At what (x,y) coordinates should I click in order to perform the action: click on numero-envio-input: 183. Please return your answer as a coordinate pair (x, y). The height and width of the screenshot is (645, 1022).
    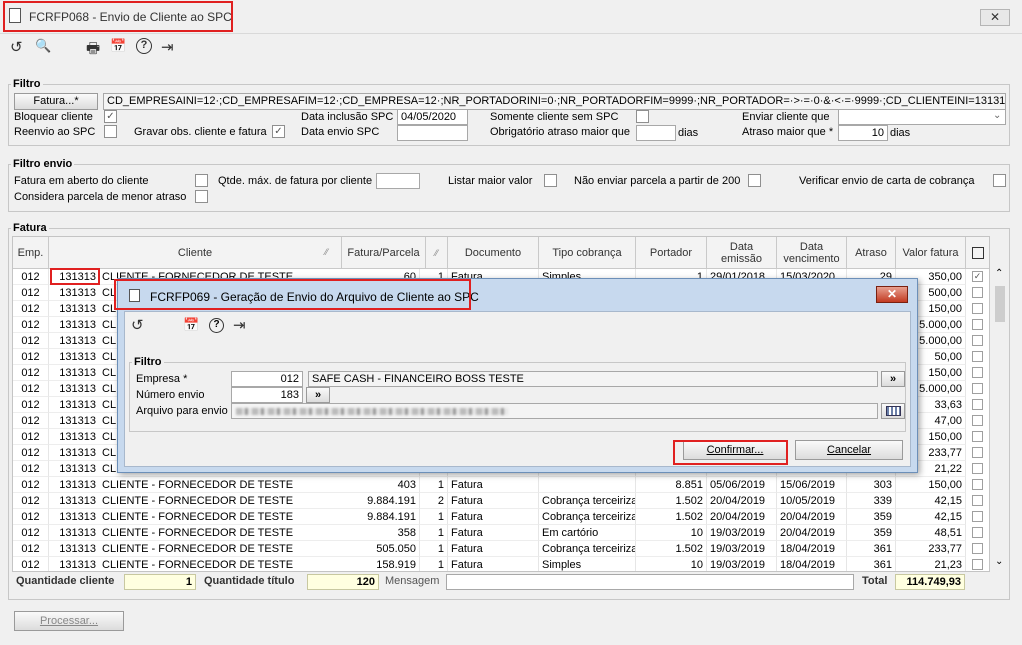
    Looking at the image, I should click on (267, 395).